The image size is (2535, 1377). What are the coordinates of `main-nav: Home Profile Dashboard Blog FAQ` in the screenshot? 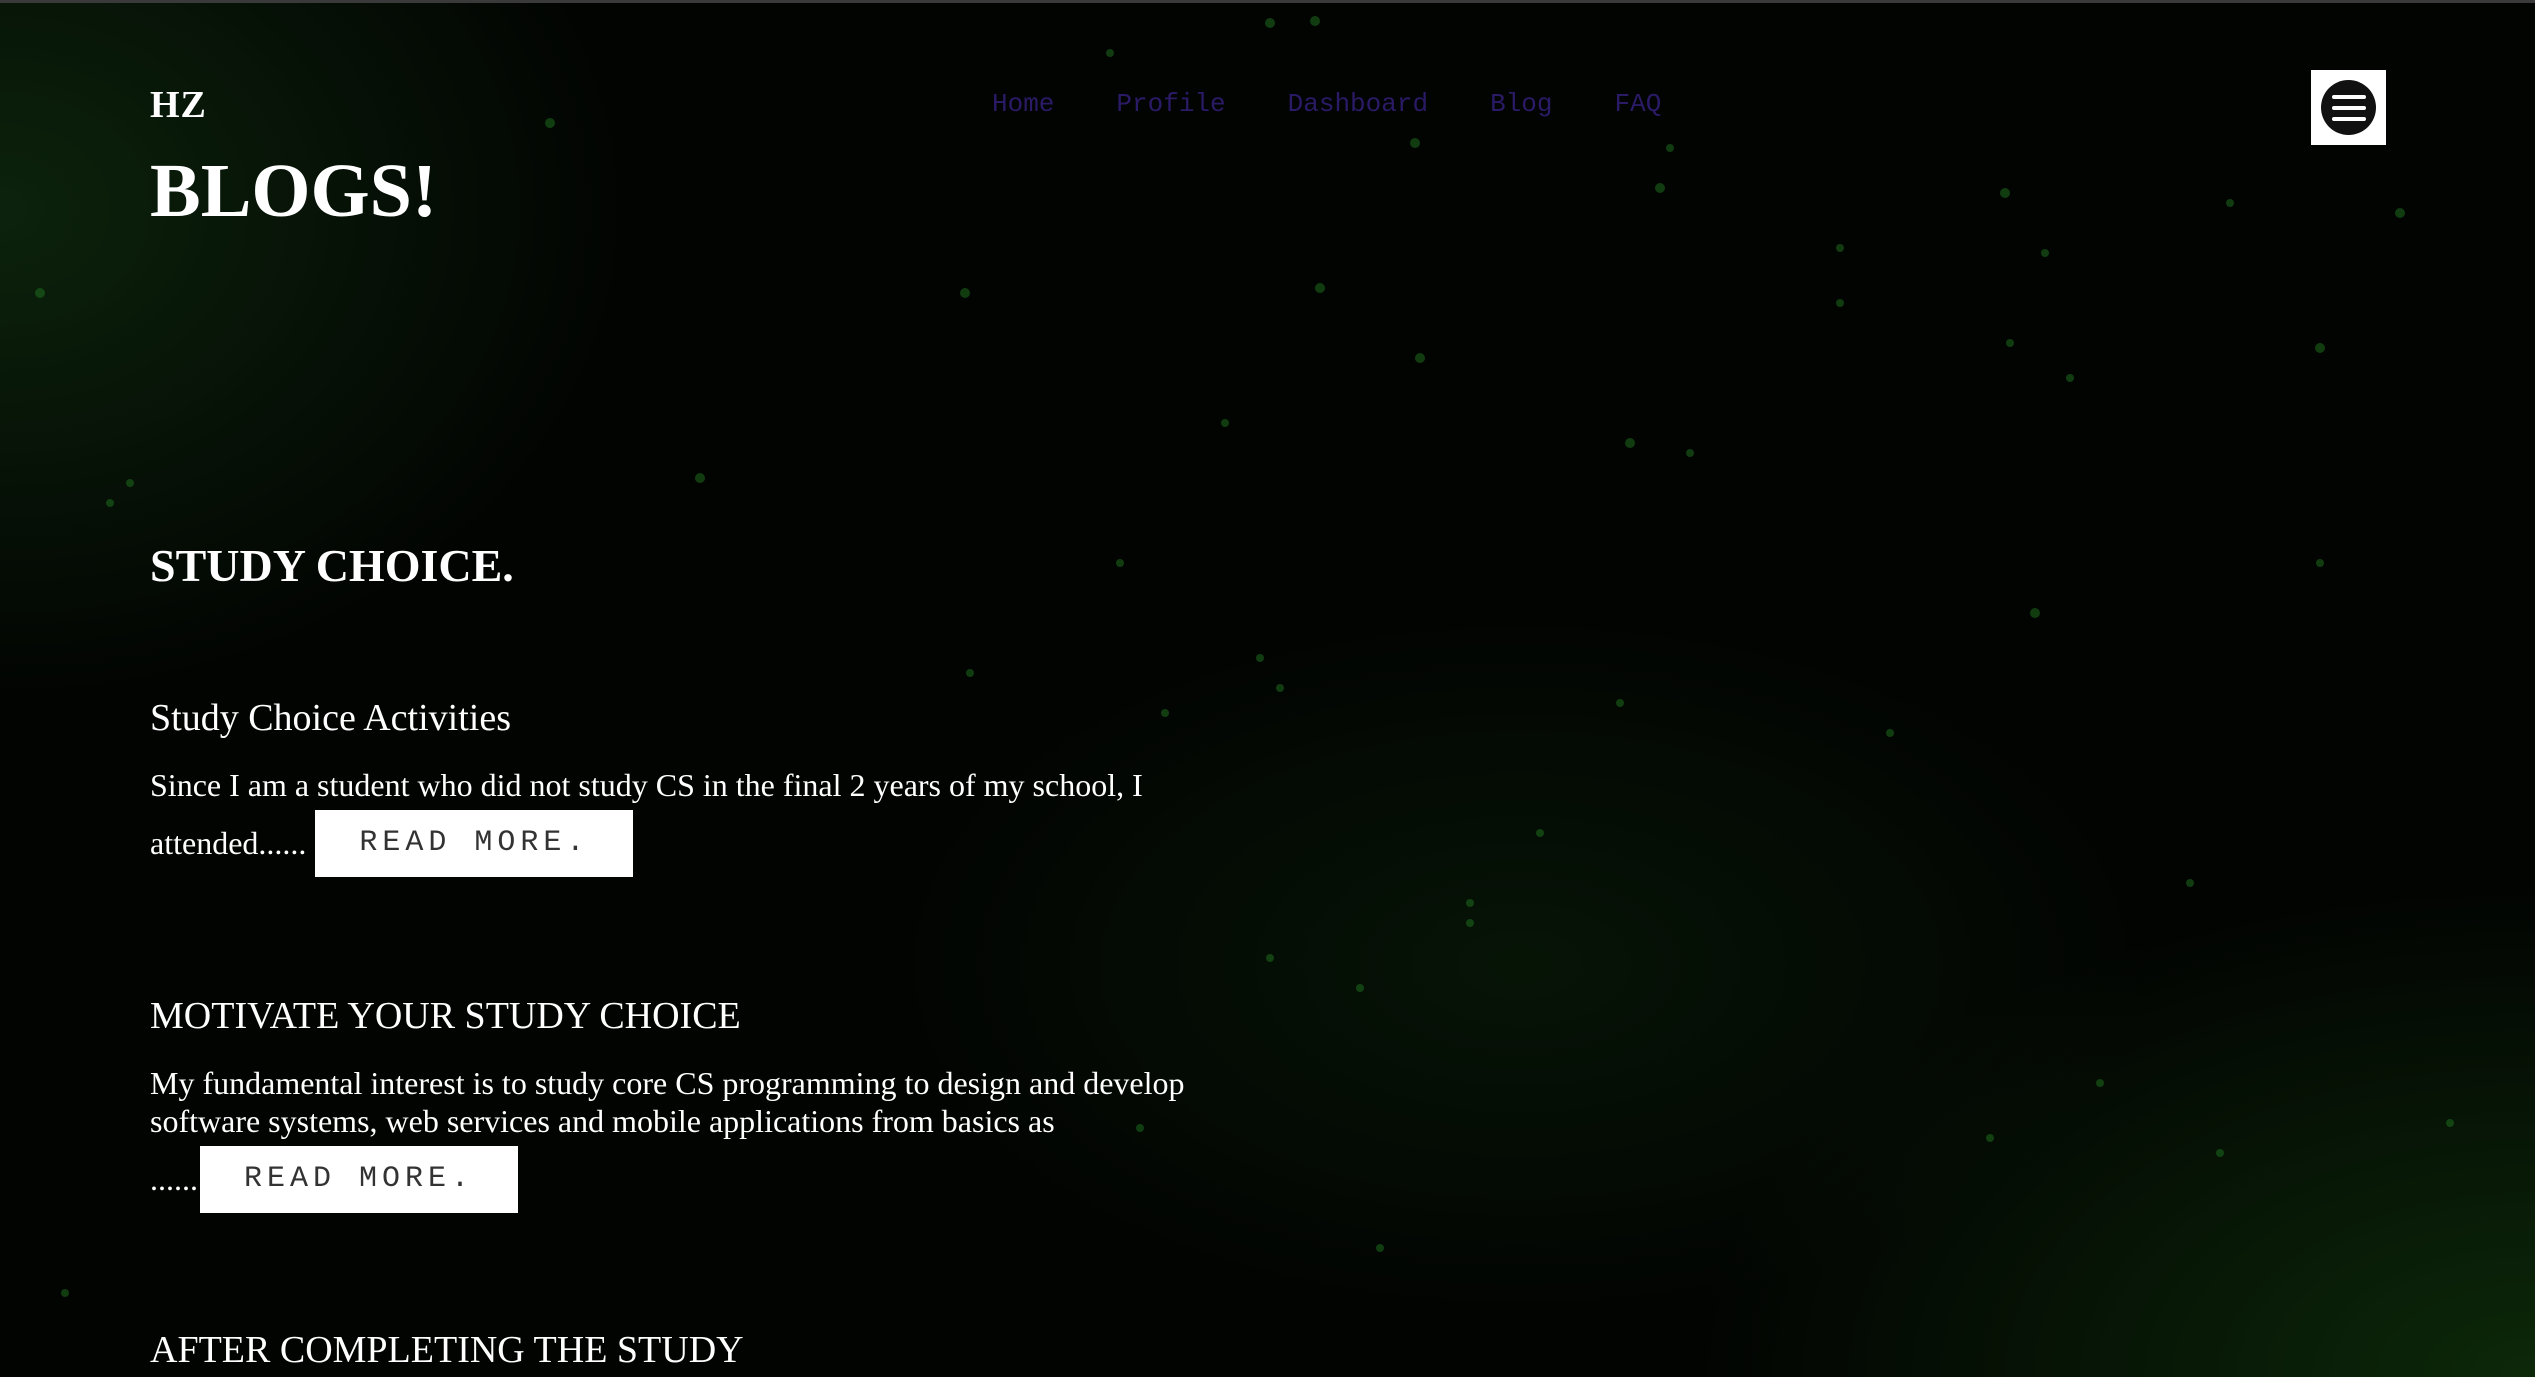 It's located at (1326, 104).